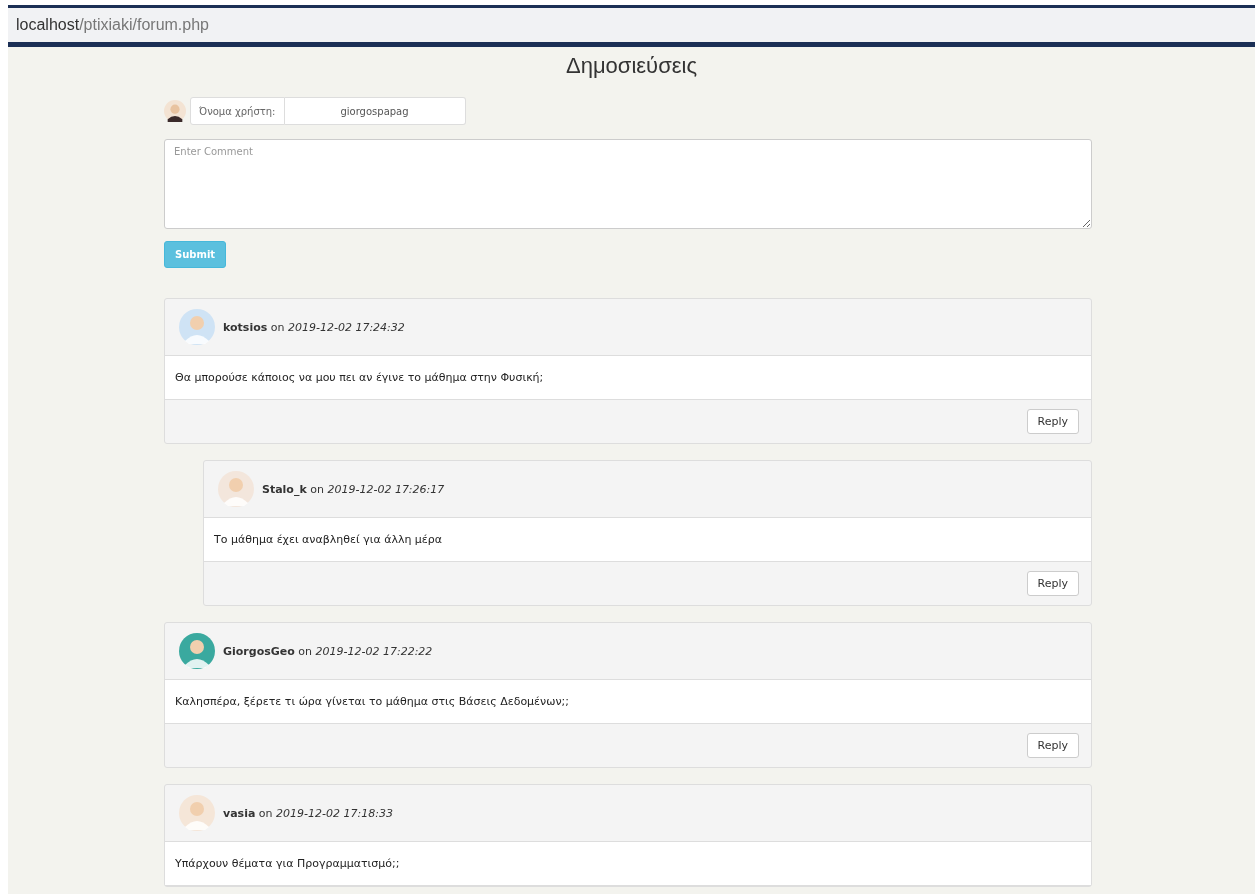 The width and height of the screenshot is (1255, 894). I want to click on user-avatar-icon, so click(175, 111).